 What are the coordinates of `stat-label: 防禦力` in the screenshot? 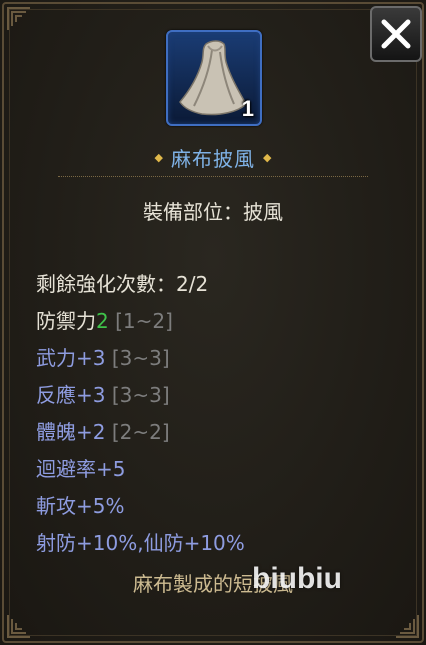 It's located at (66, 321).